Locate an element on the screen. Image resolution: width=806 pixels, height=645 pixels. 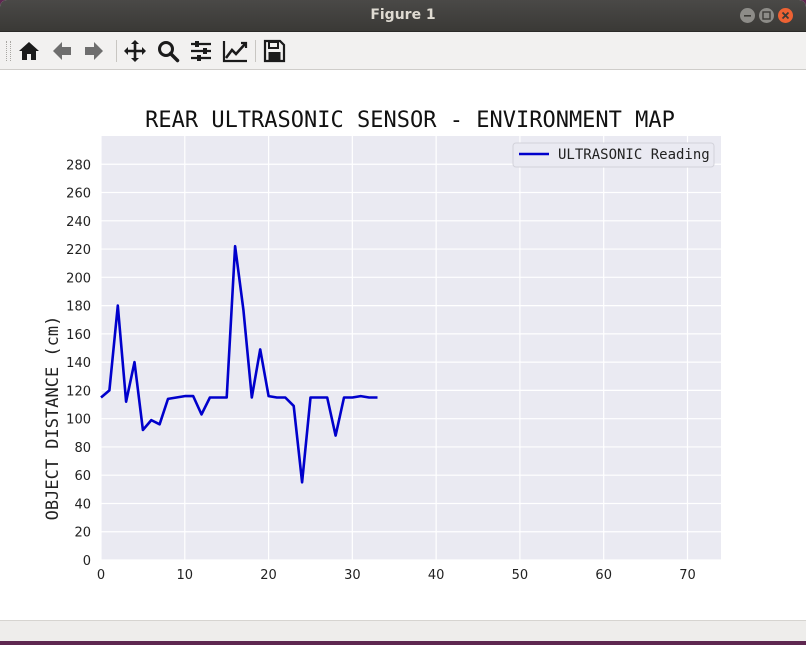
y-tick-label: 0 is located at coordinates (87, 561).